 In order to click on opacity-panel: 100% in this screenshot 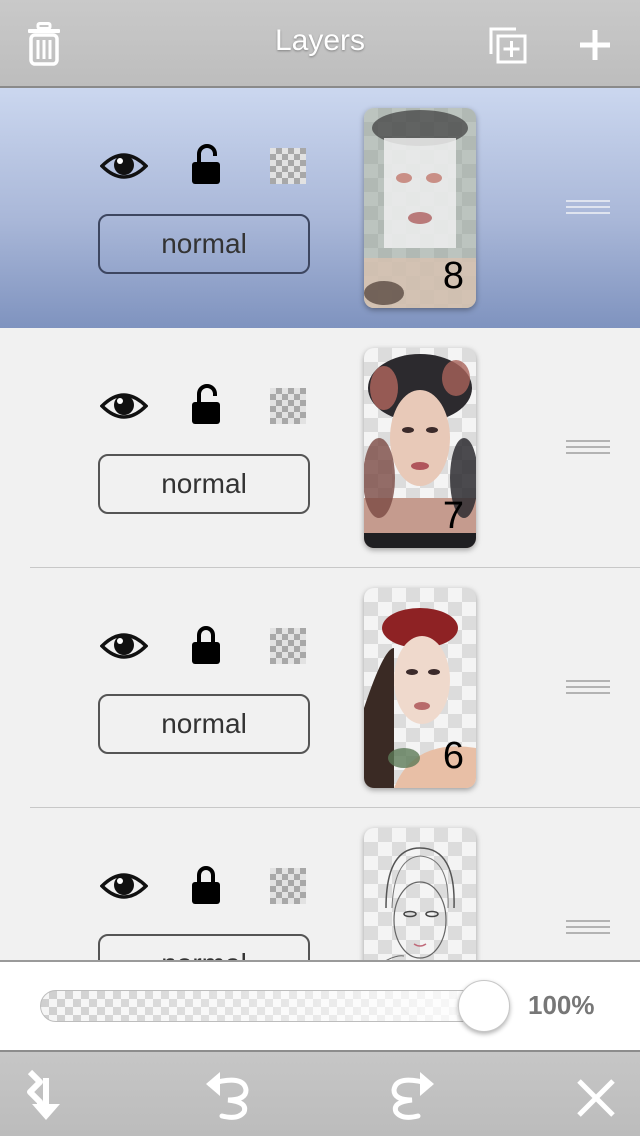, I will do `click(320, 1005)`.